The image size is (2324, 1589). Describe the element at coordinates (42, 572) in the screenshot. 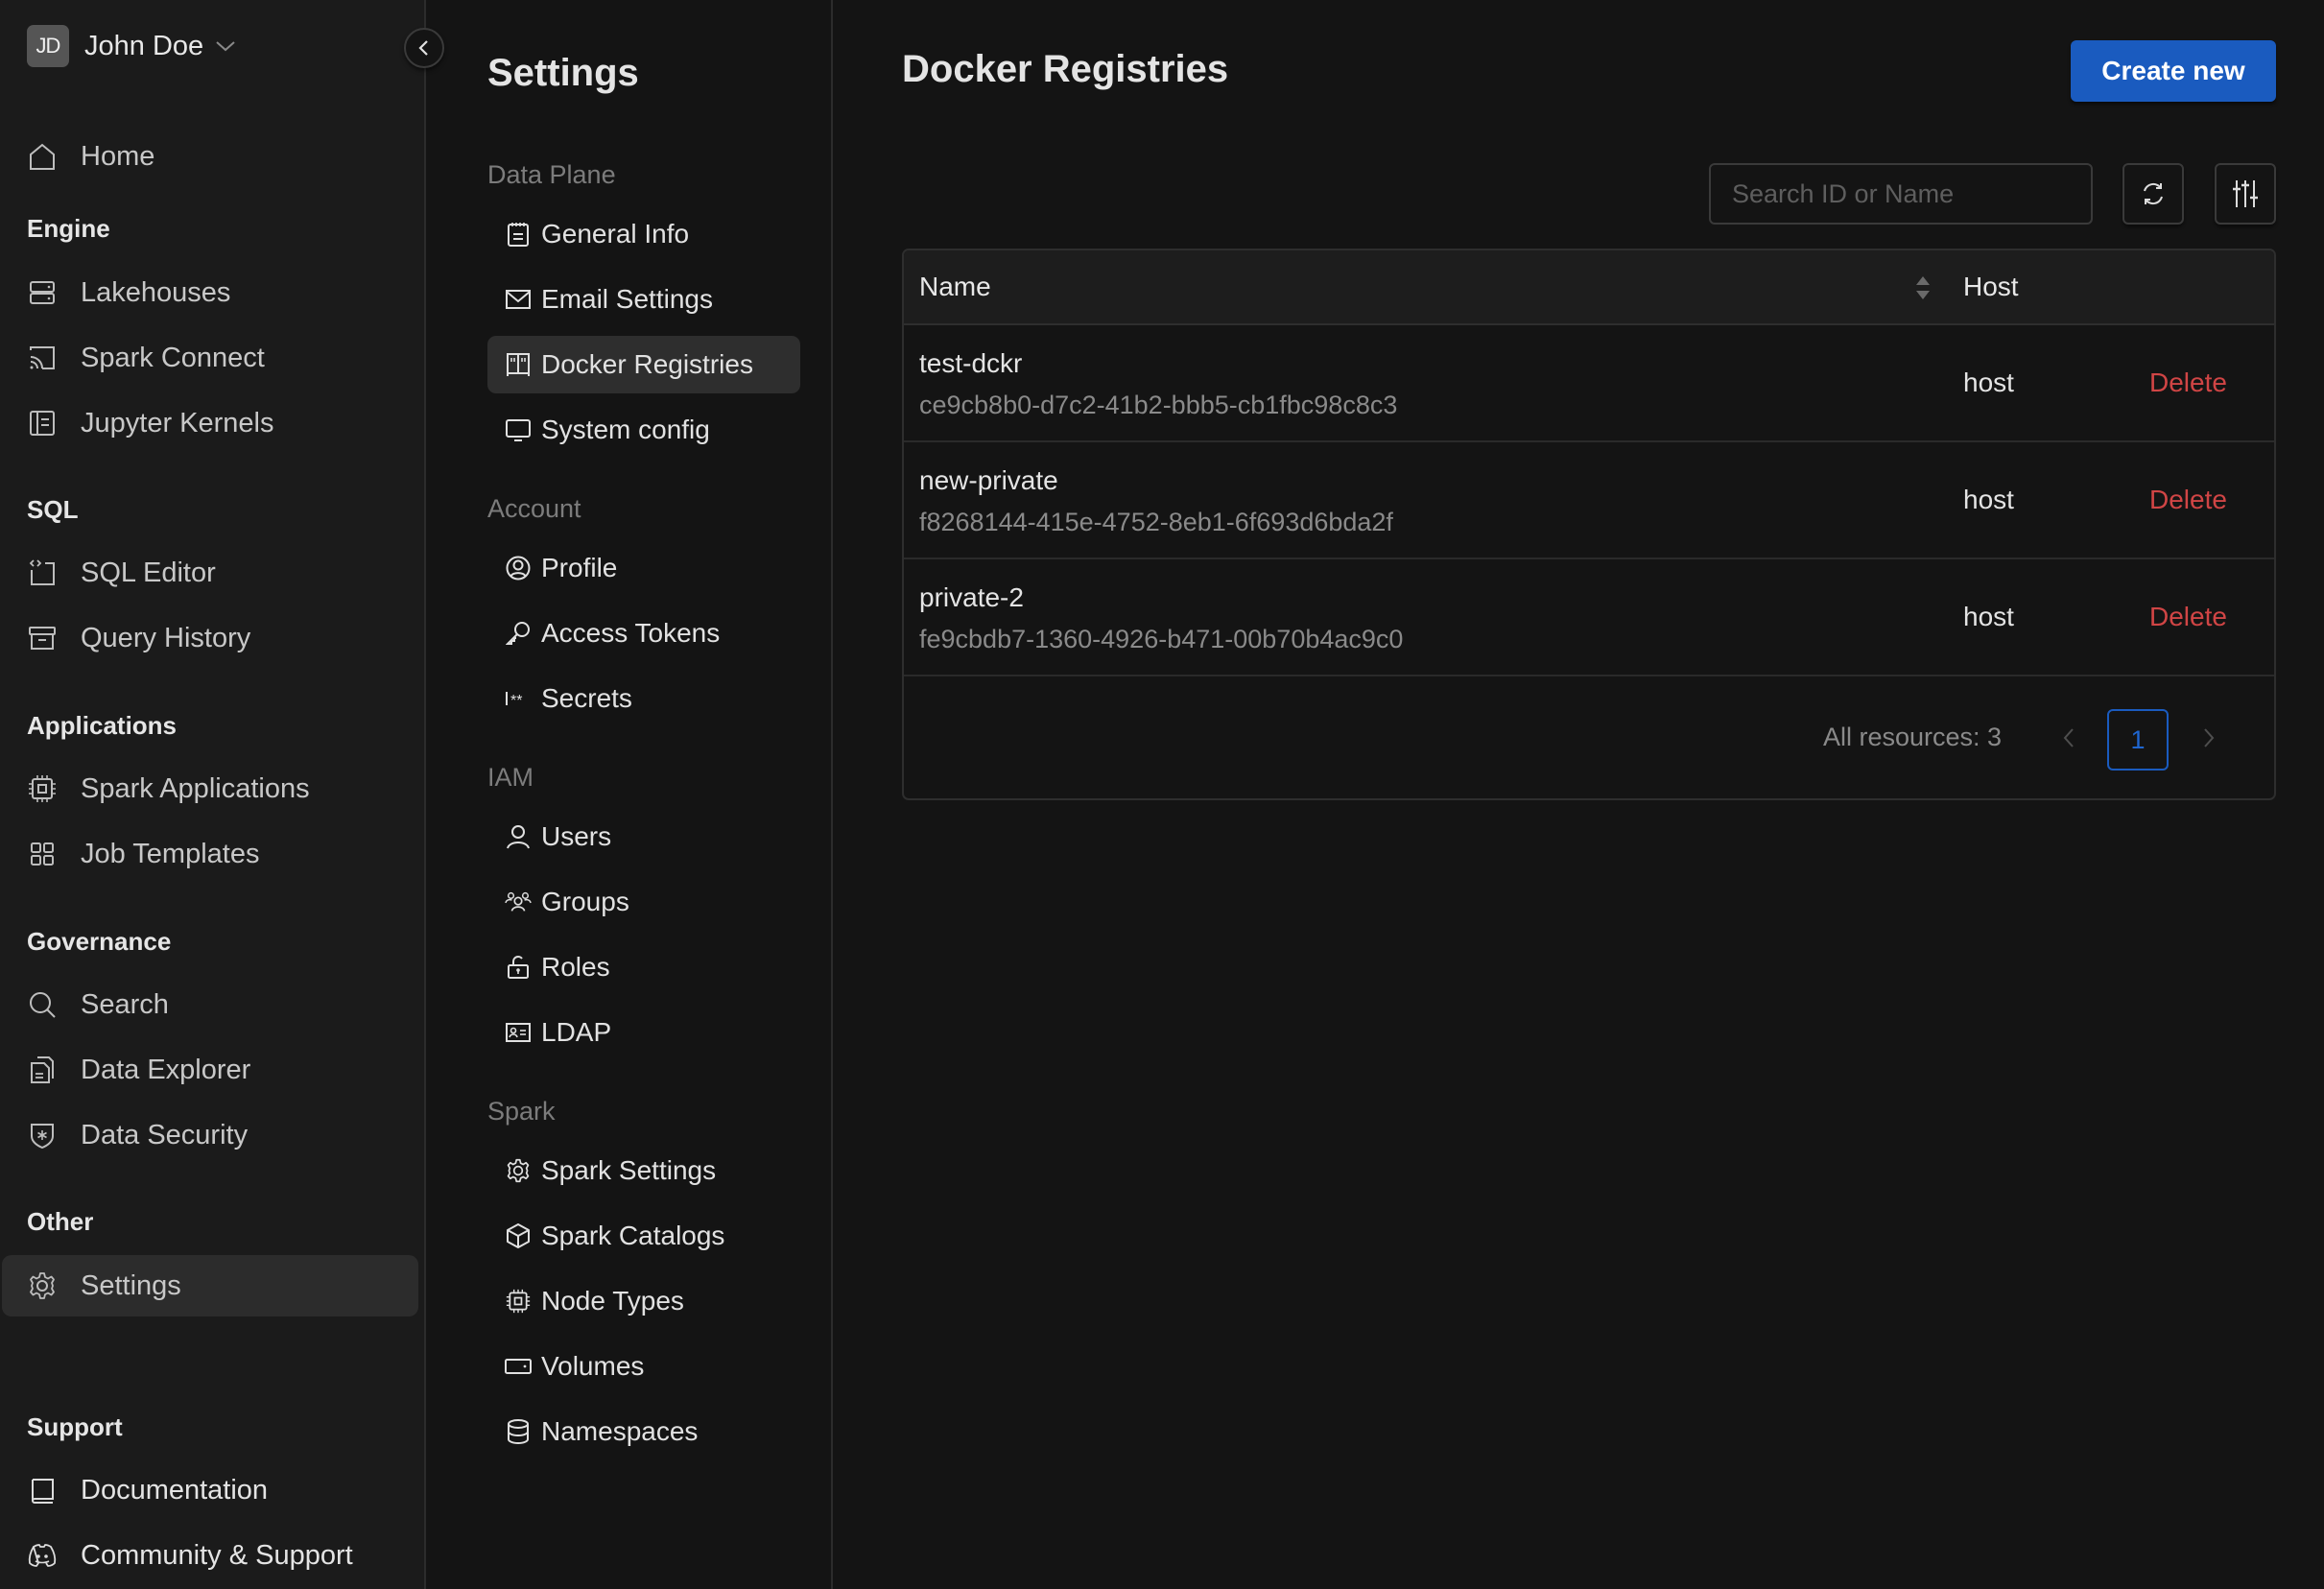

I see `code-editor-icon` at that location.